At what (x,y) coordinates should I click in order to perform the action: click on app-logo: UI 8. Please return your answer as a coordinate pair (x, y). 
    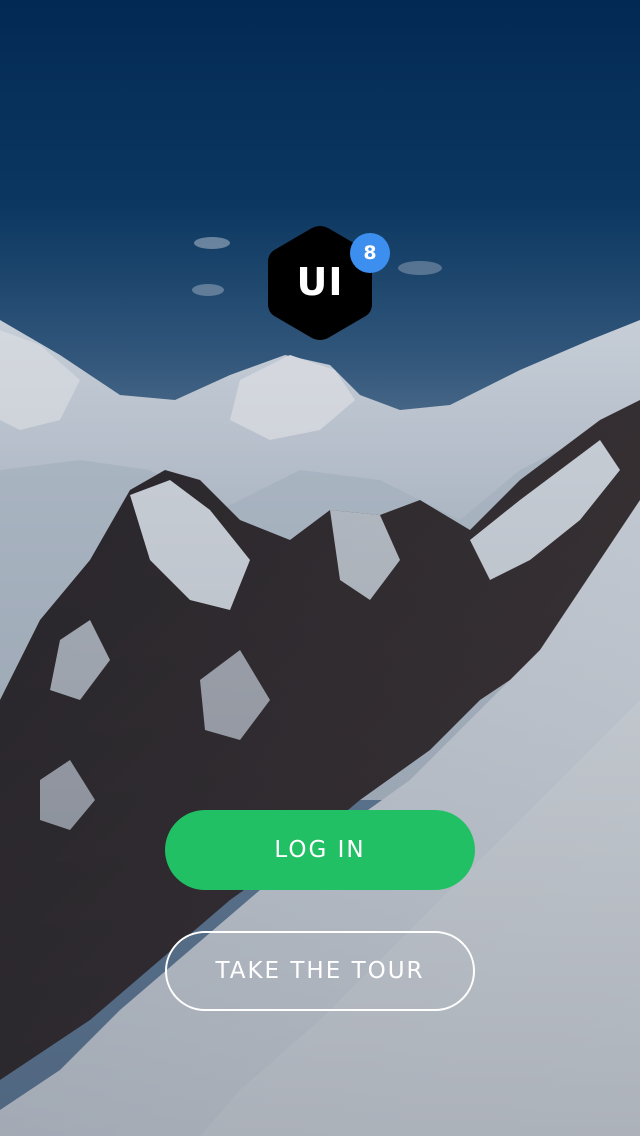
    Looking at the image, I should click on (328, 284).